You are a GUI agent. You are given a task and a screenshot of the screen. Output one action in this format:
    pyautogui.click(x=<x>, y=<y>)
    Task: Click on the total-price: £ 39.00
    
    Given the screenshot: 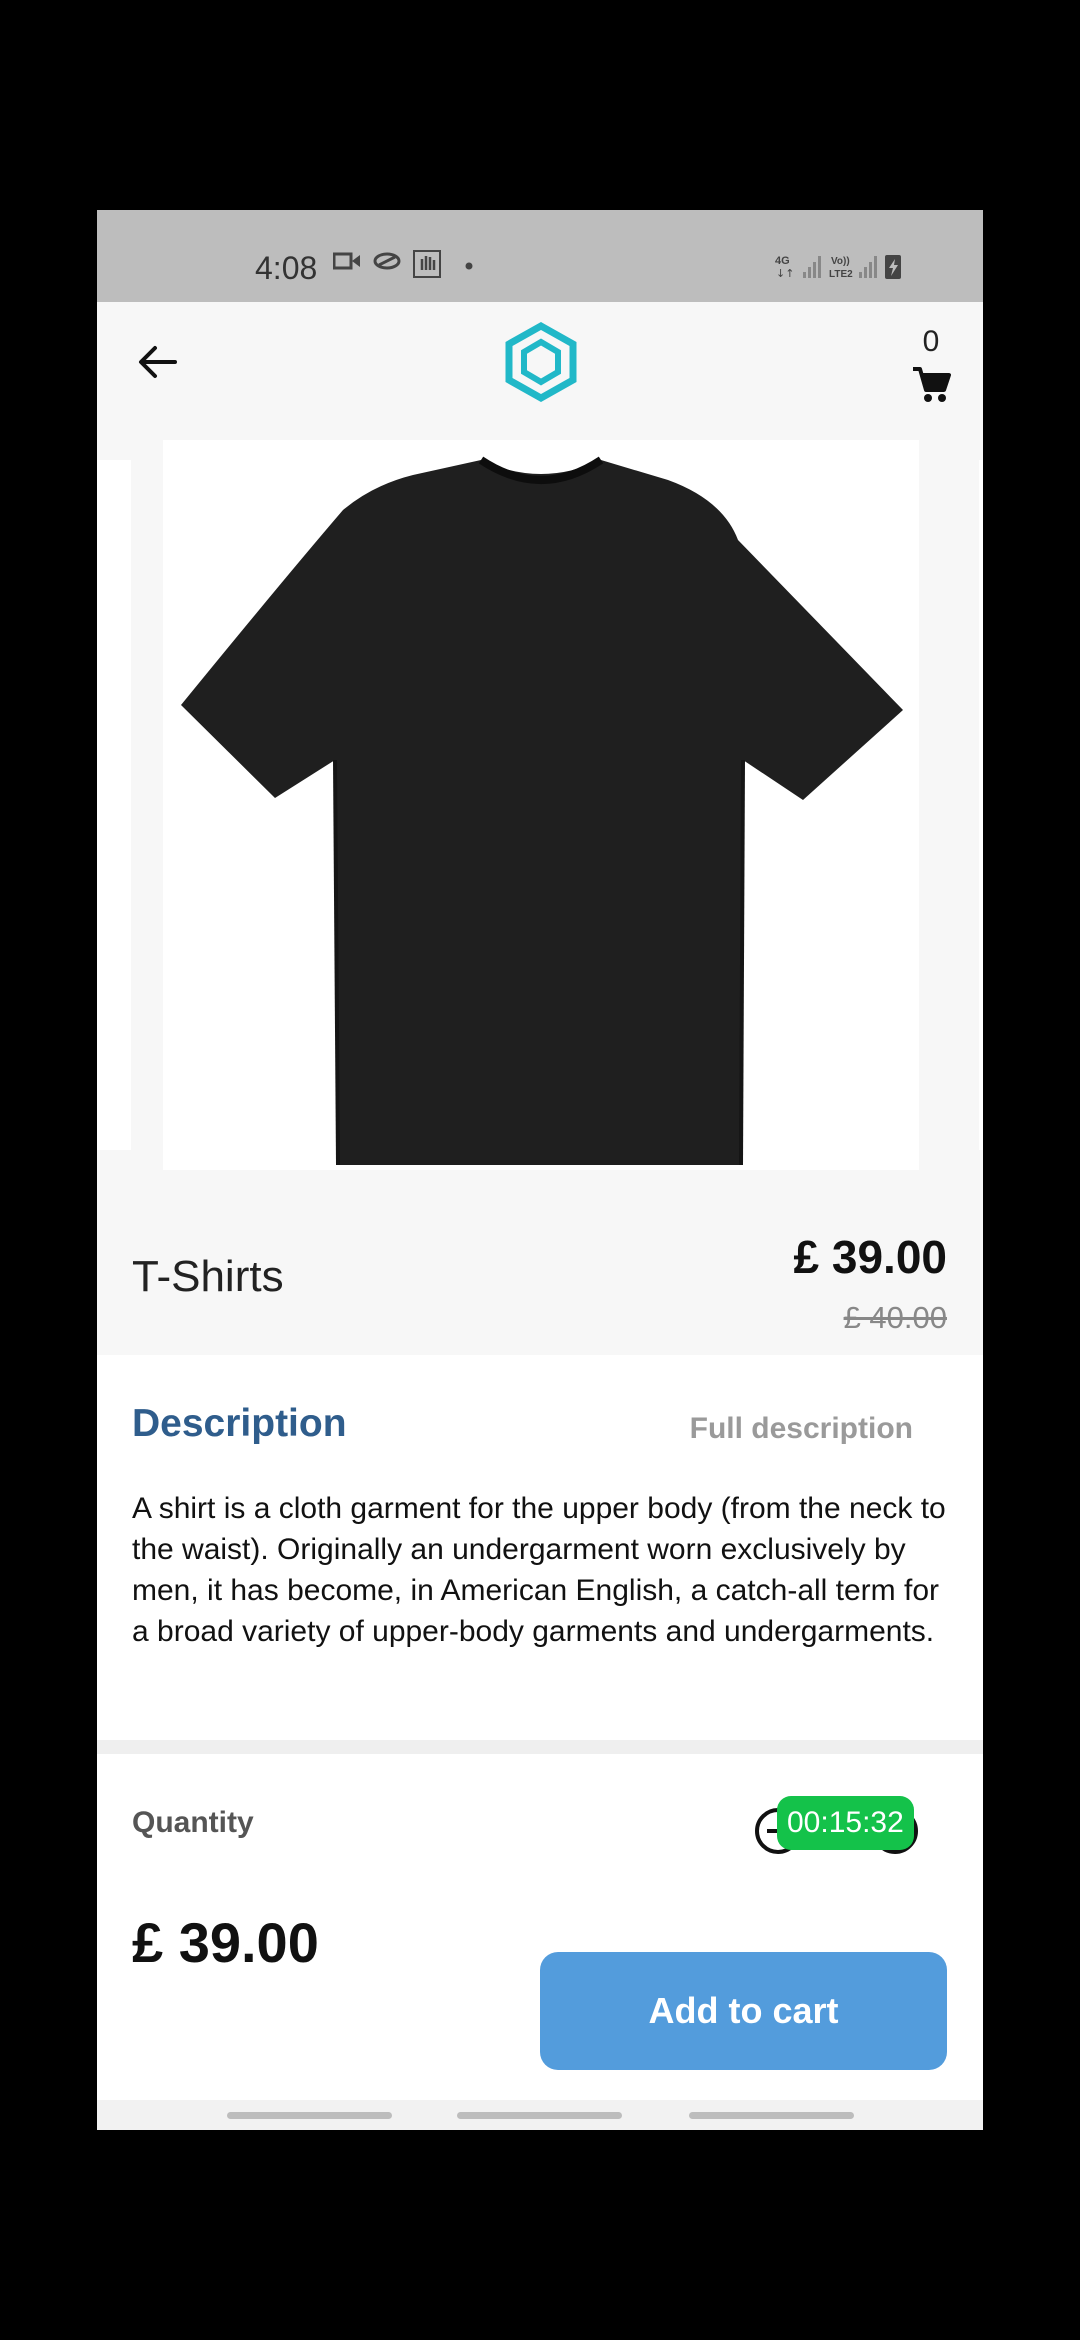 What is the action you would take?
    pyautogui.click(x=225, y=1942)
    